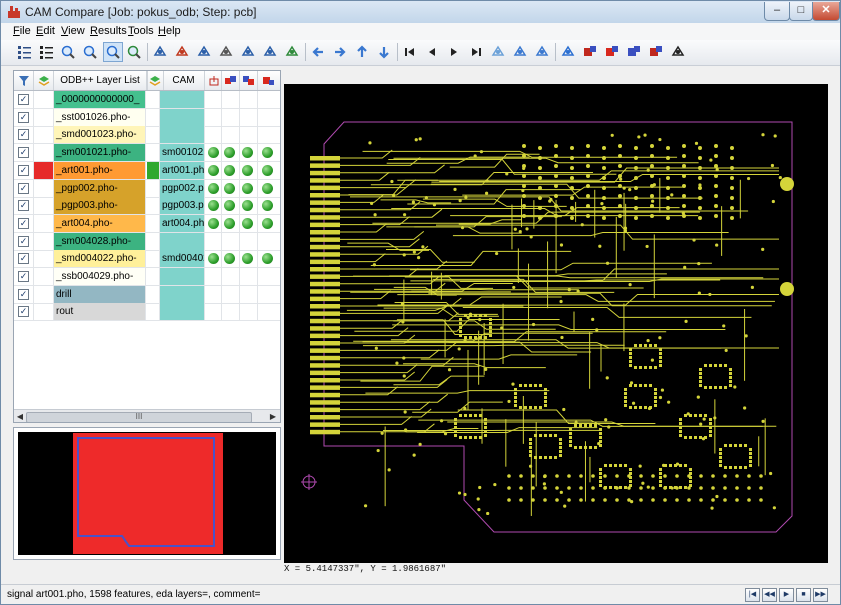 The image size is (841, 605). What do you see at coordinates (769, 595) in the screenshot?
I see `nav-rewind-button: ◀◀` at bounding box center [769, 595].